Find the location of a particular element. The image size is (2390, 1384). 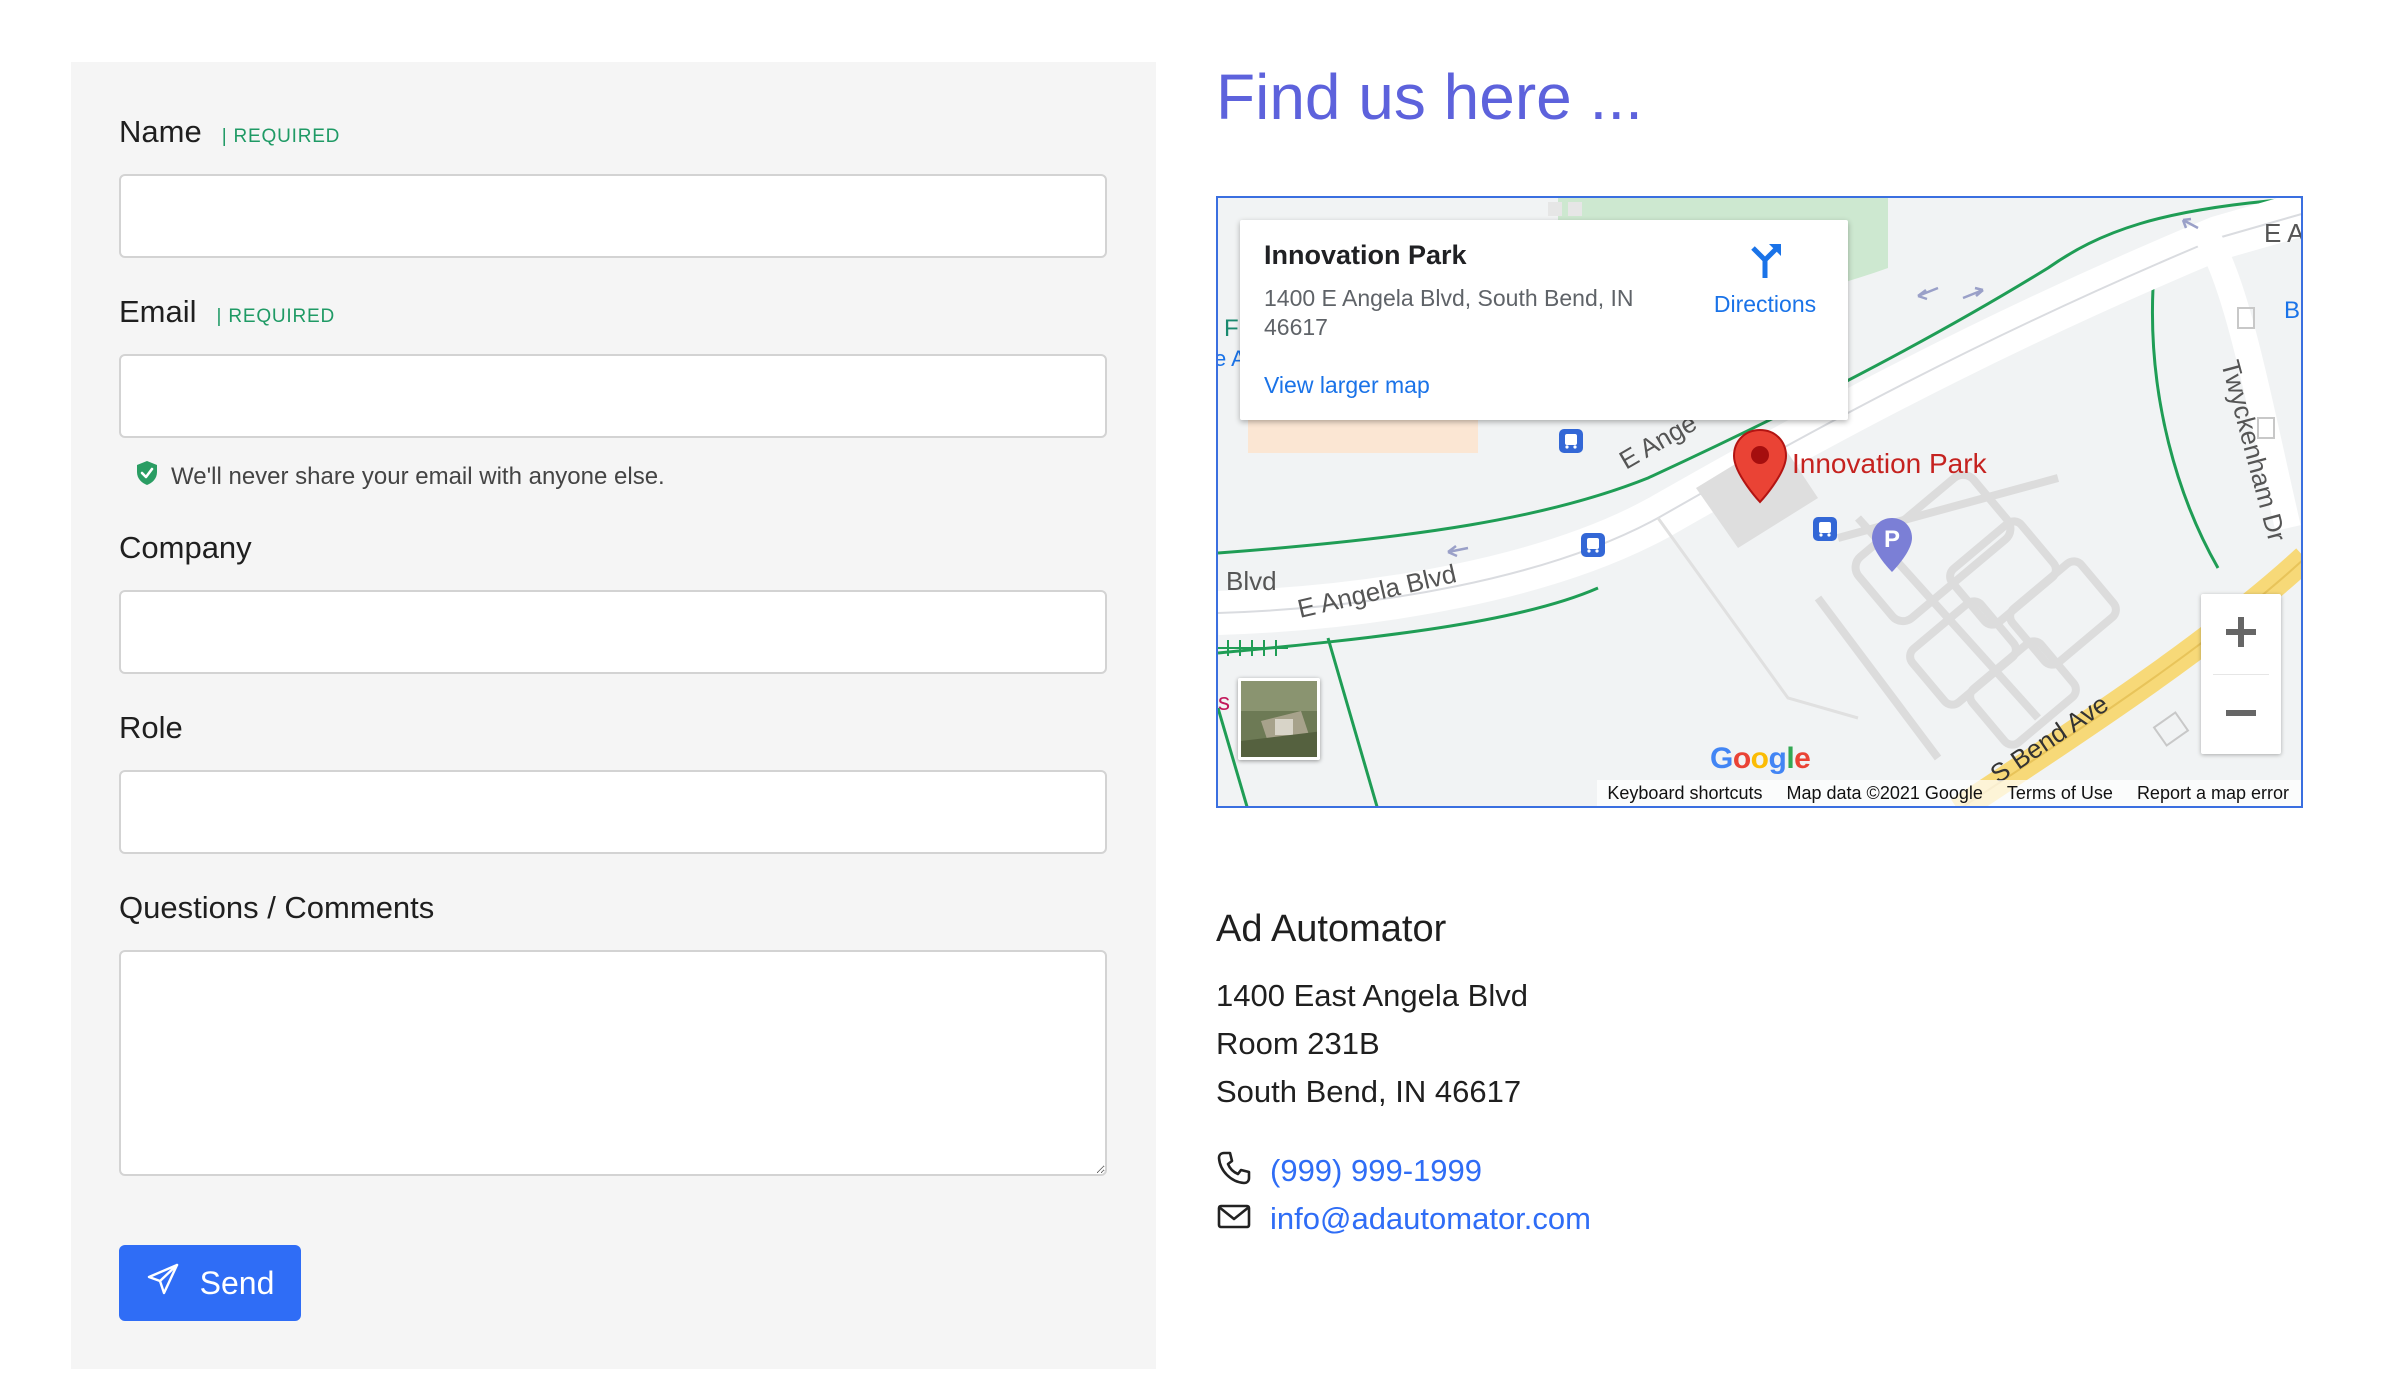

send-button: Send is located at coordinates (210, 1283).